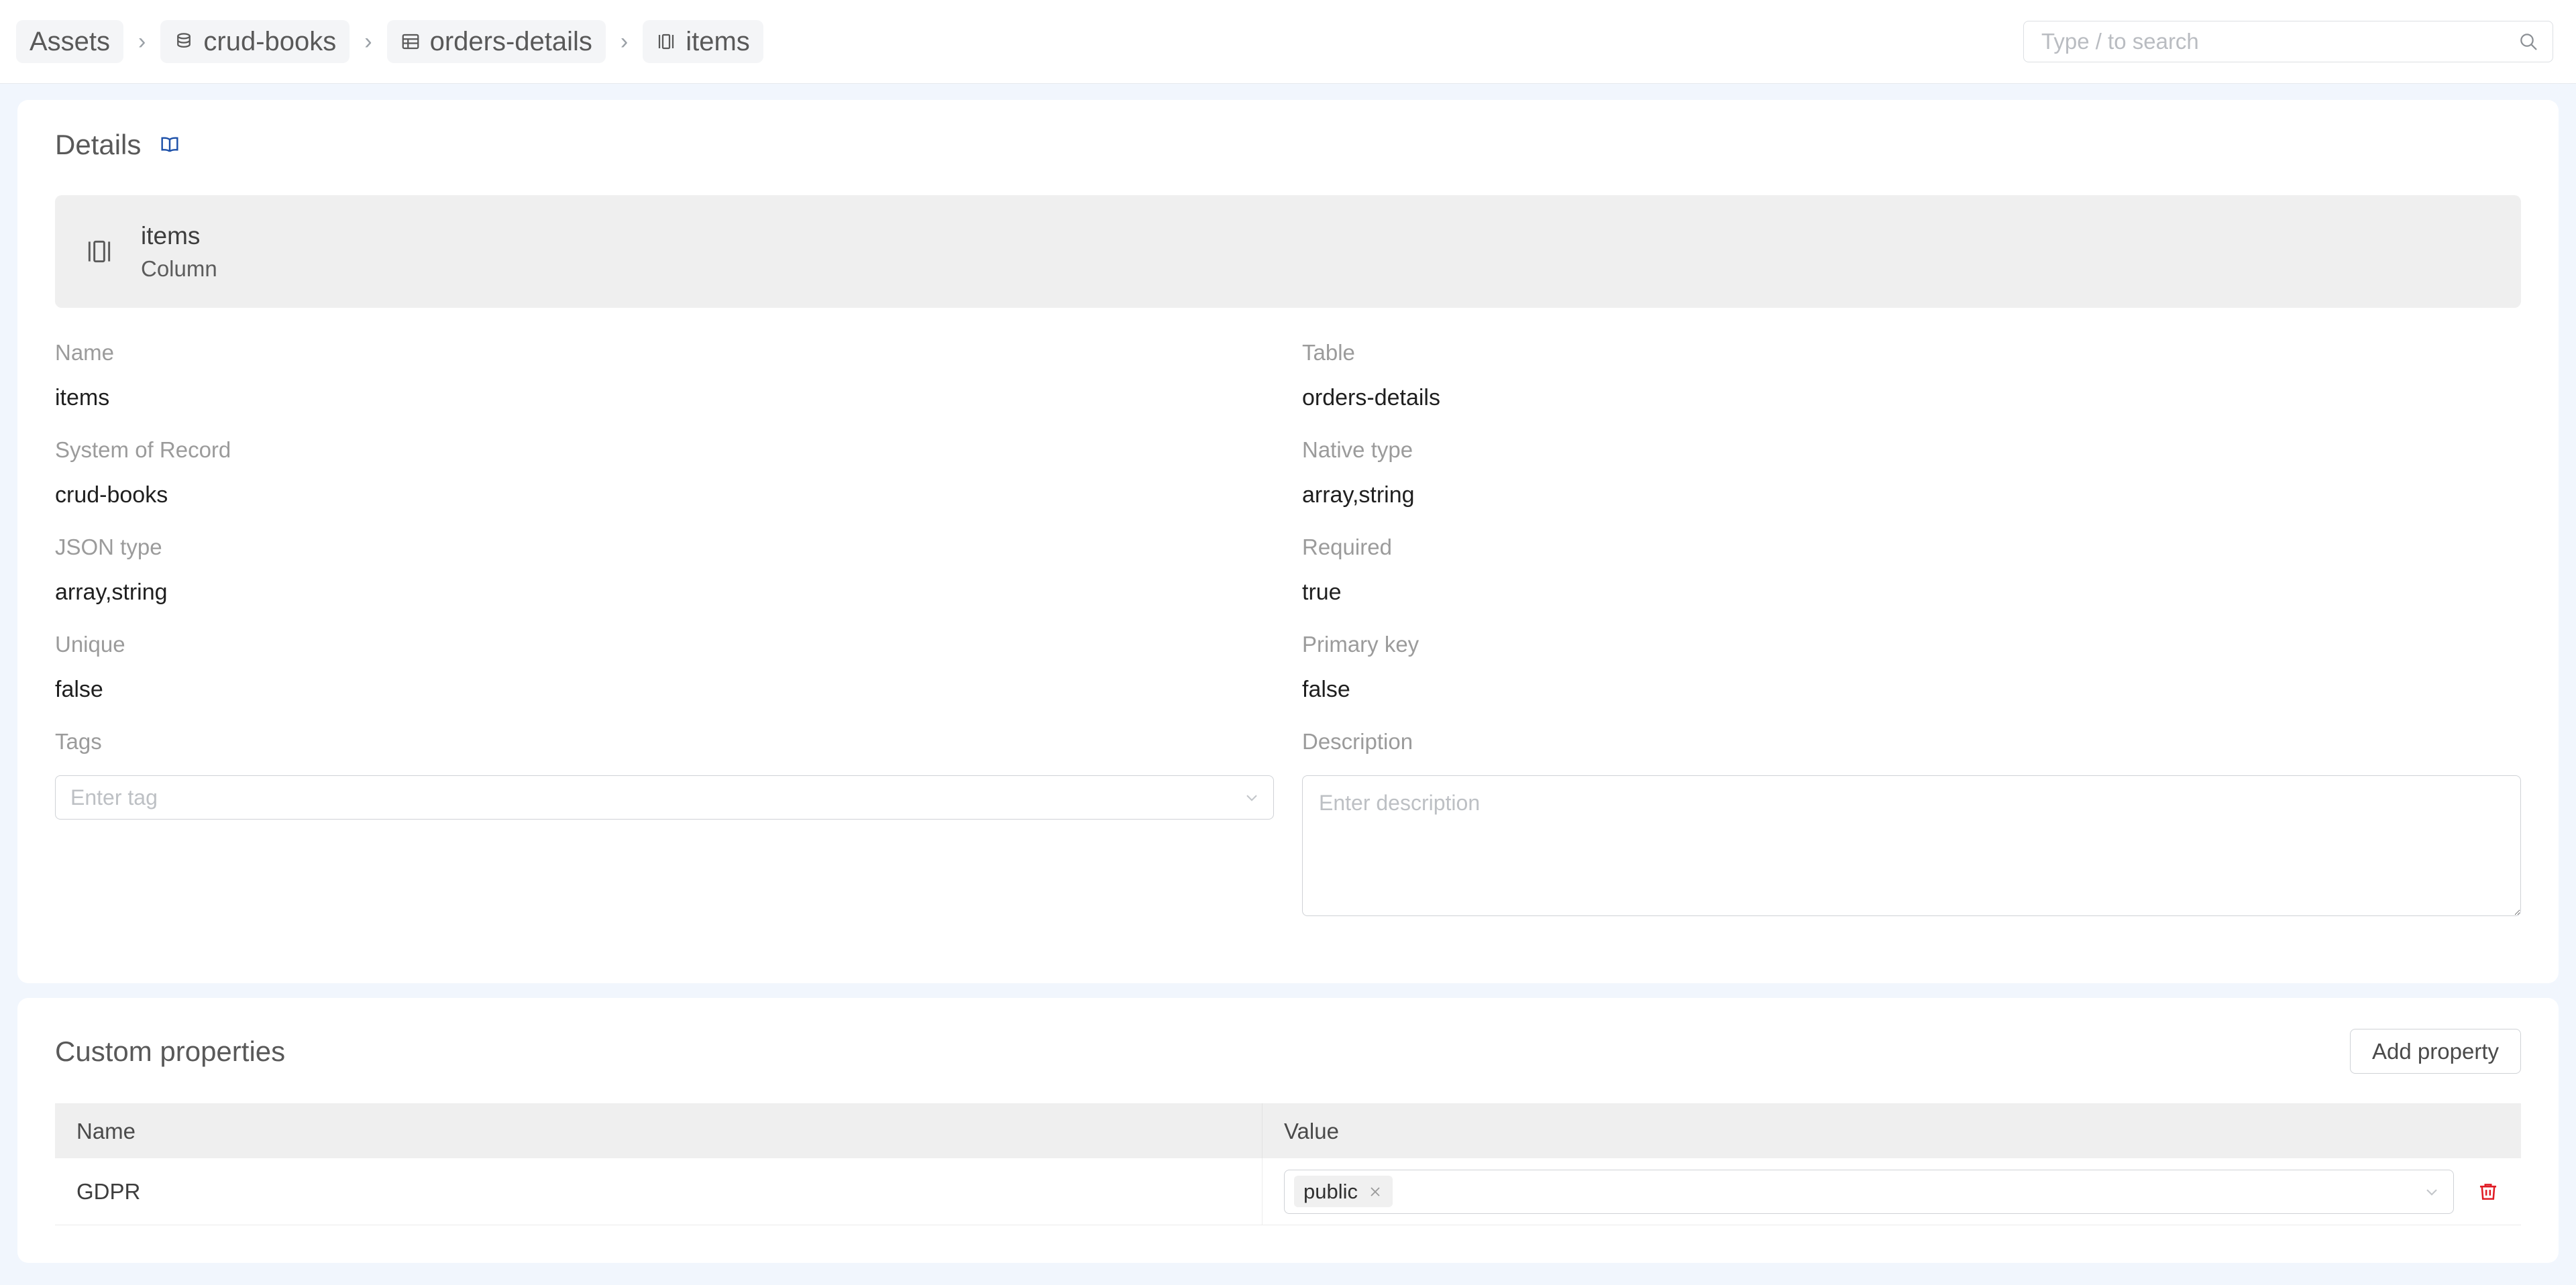 This screenshot has height=1285, width=2576. I want to click on search-input, so click(2279, 41).